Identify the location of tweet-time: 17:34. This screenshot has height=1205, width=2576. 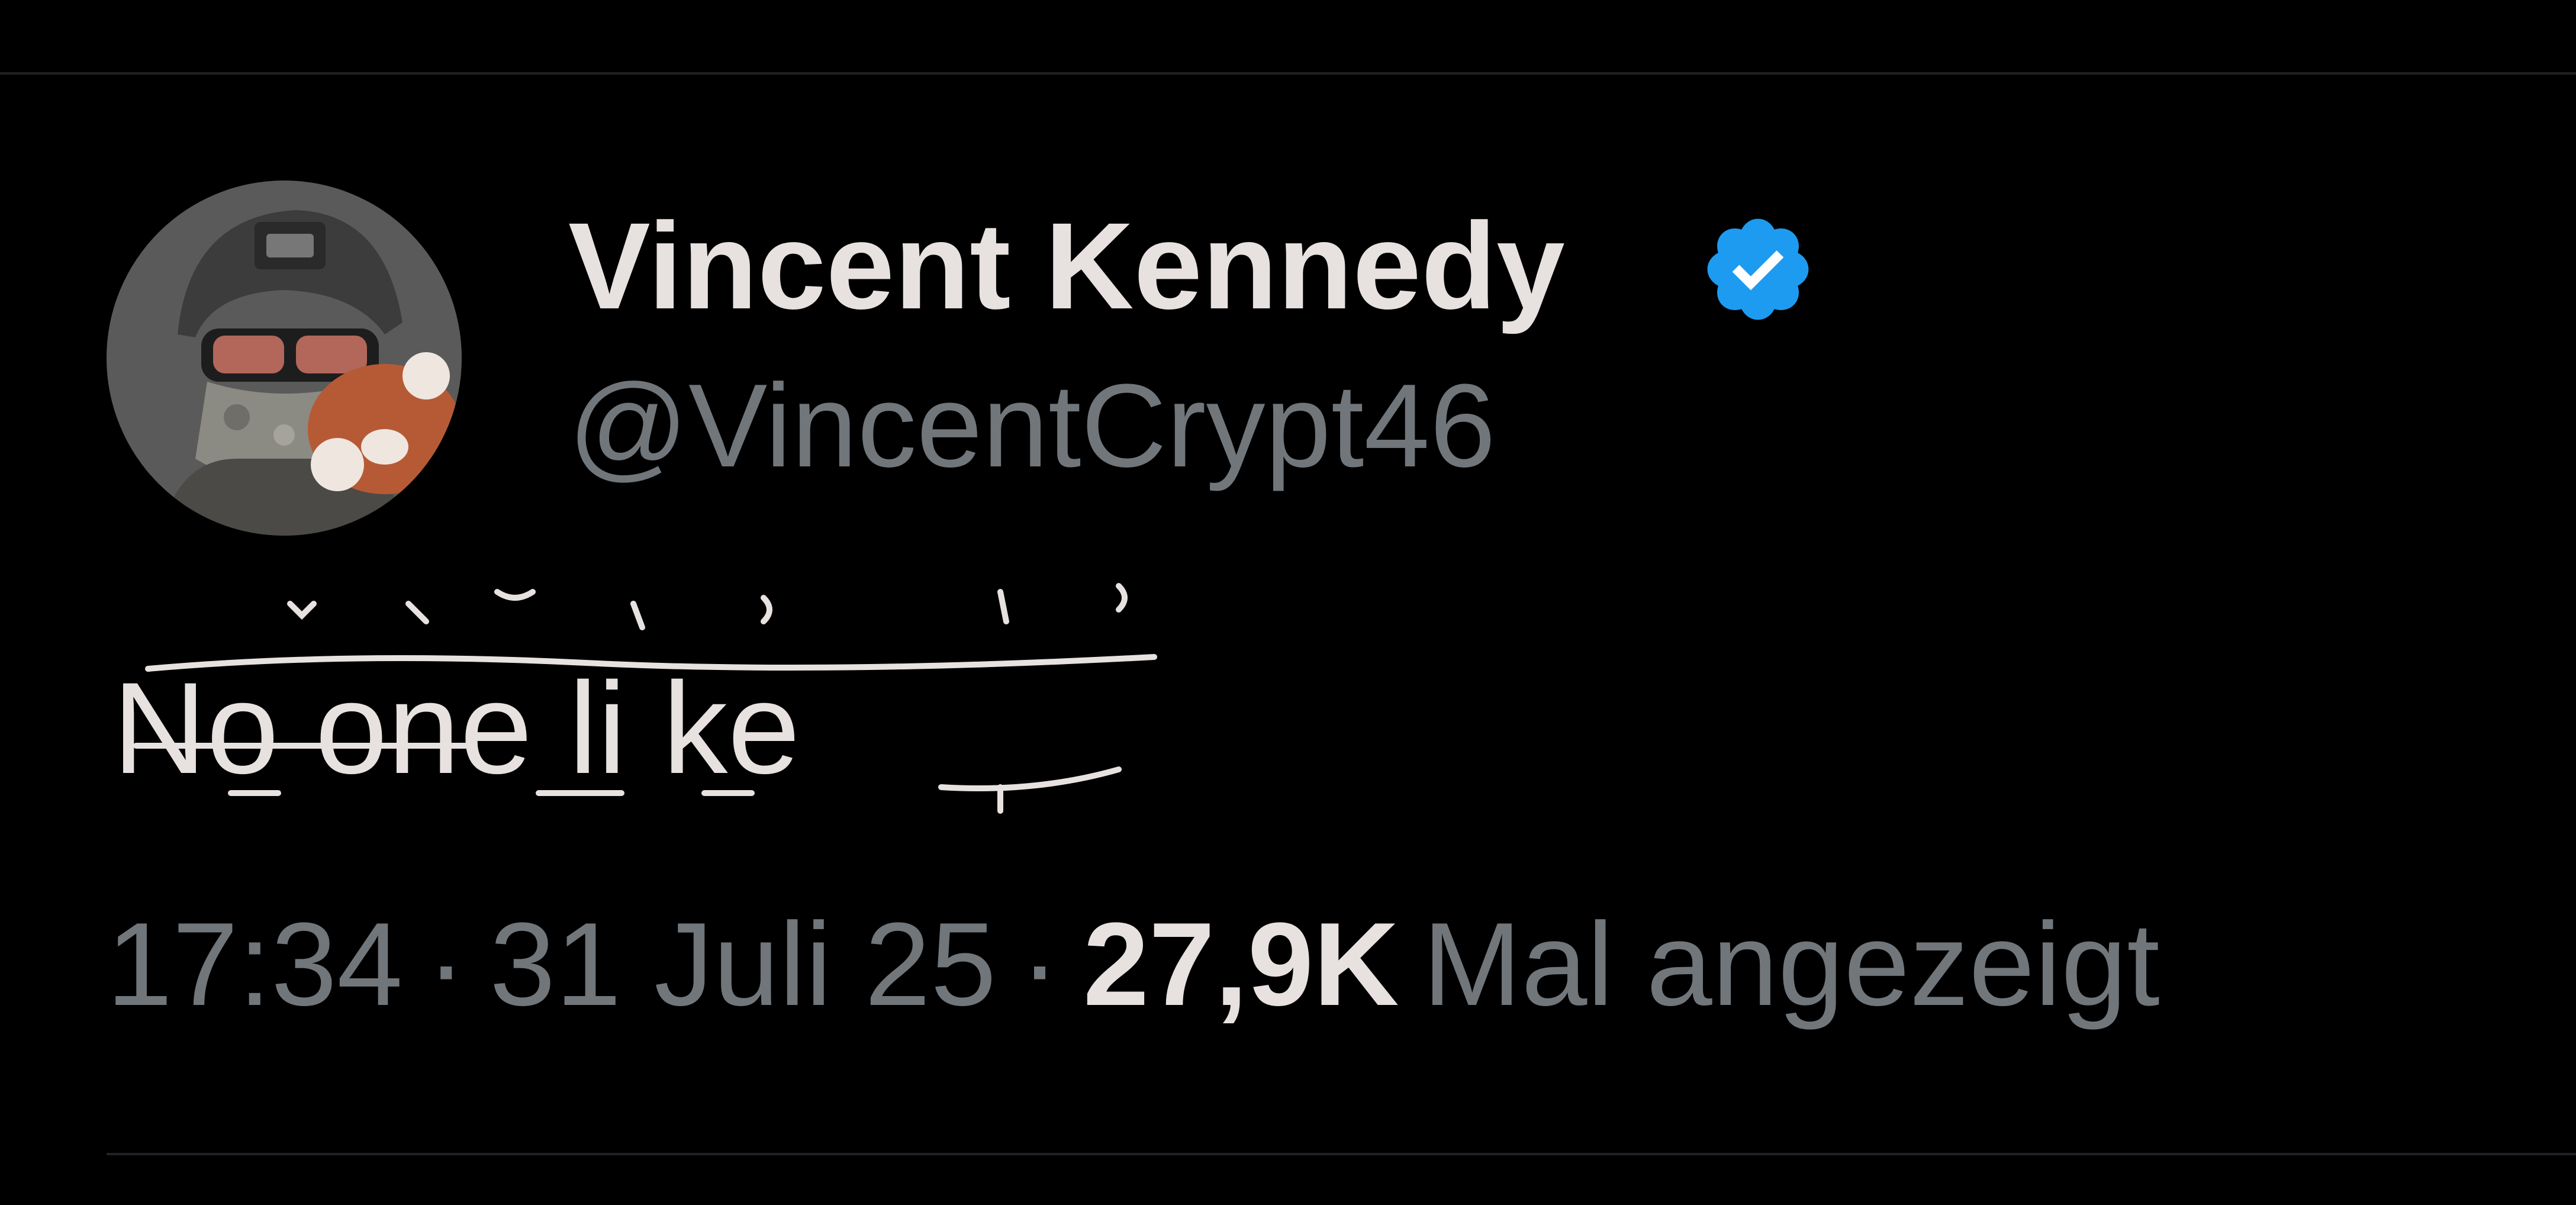
(255, 965).